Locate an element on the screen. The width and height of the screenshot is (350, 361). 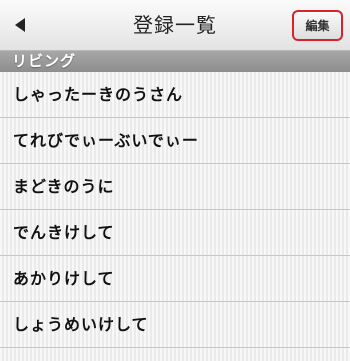
list-item: しょうめいけして is located at coordinates (175, 325).